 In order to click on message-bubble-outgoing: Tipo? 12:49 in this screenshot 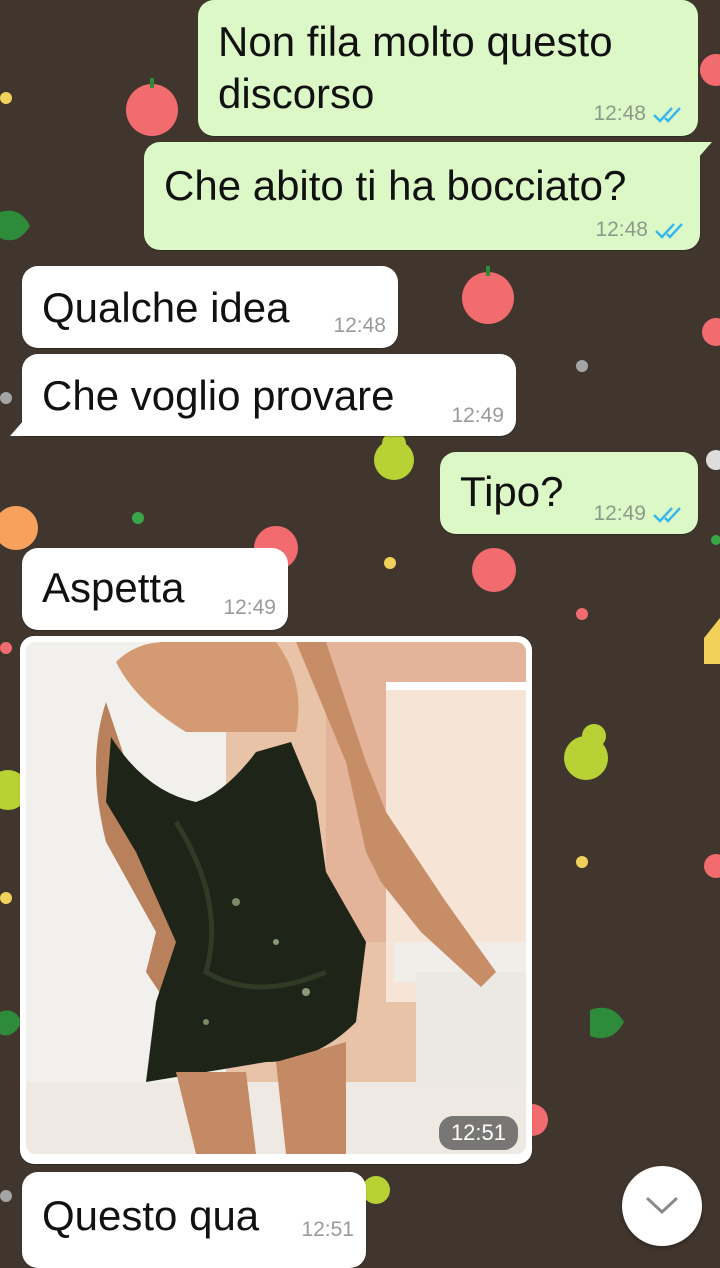, I will do `click(569, 493)`.